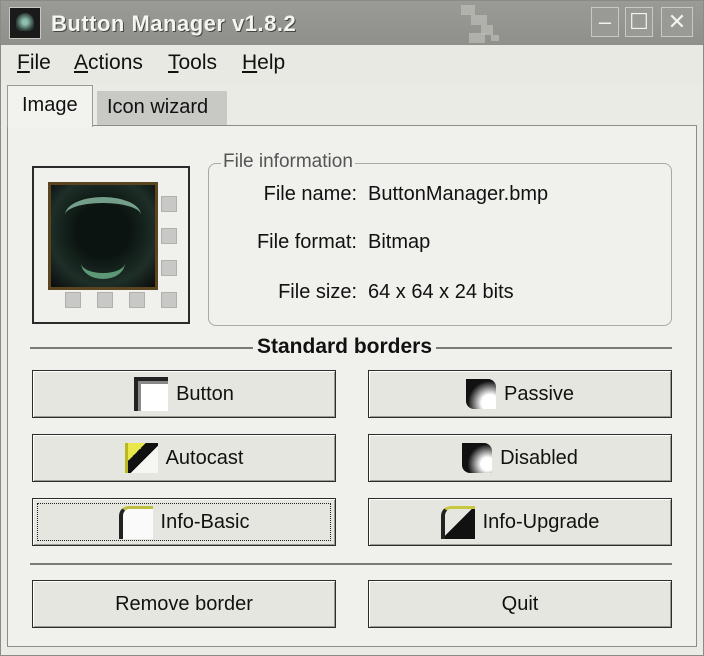  What do you see at coordinates (288, 162) in the screenshot?
I see `file-information-legend: File information` at bounding box center [288, 162].